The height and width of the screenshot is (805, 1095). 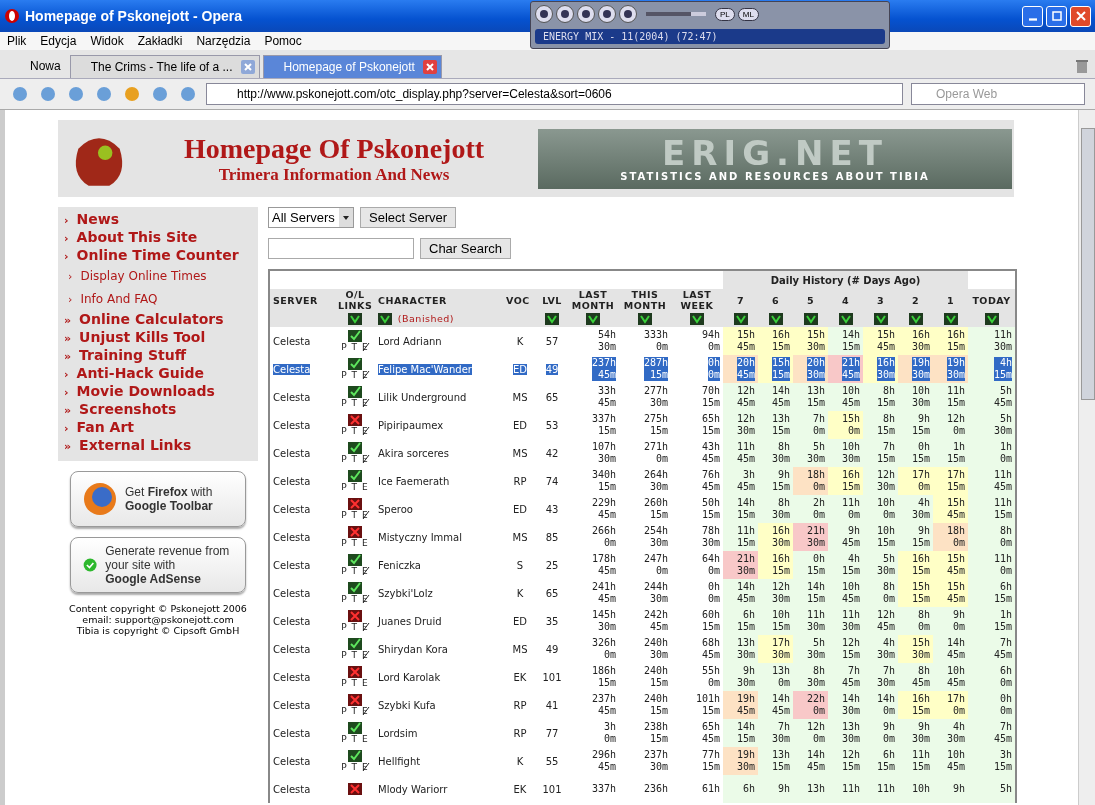 I want to click on character-link: Lord Karolak, so click(x=409, y=677).